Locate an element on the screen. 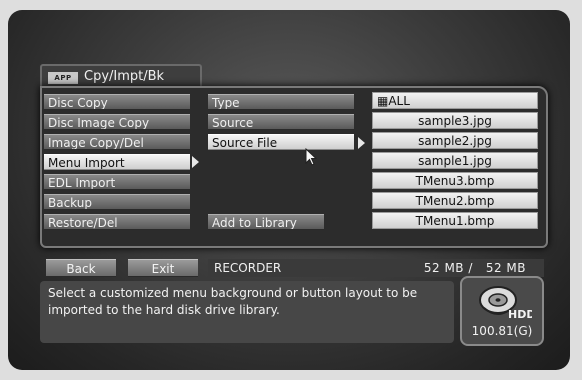 This screenshot has width=582, height=380. status-bar: RECORDER 52 MB / 52 MB is located at coordinates (376, 268).